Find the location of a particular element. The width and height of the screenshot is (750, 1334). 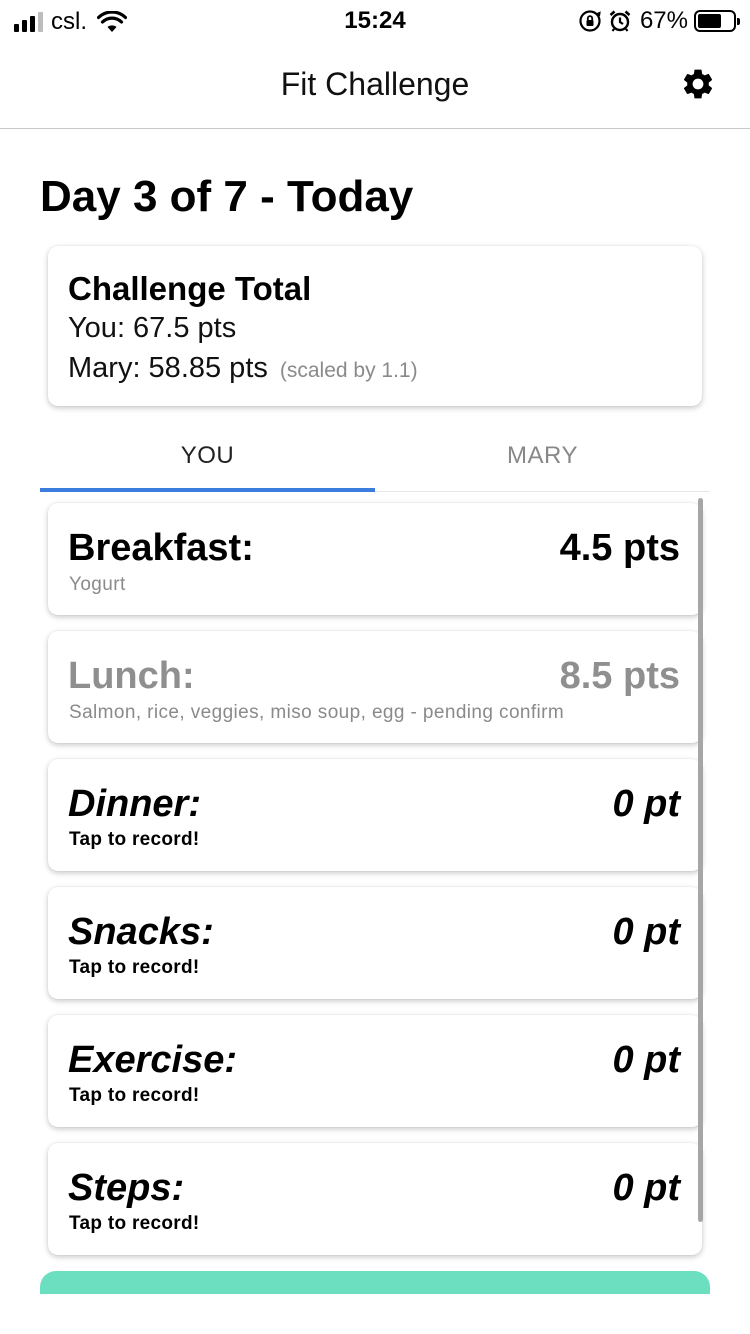

app-title: Fit Challenge is located at coordinates (375, 84).